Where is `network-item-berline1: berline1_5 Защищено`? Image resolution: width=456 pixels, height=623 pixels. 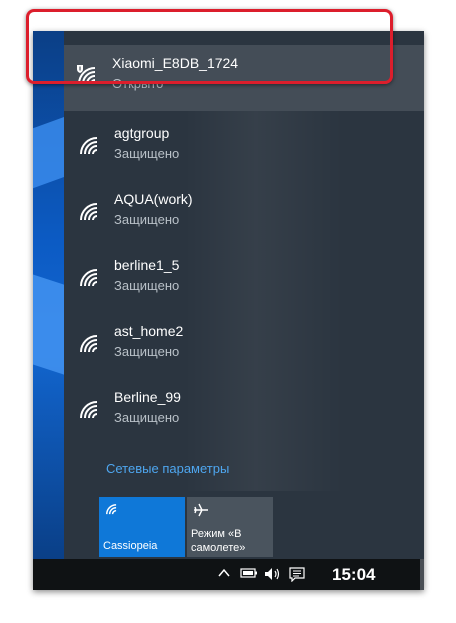 network-item-berline1: berline1_5 Защищено is located at coordinates (244, 280).